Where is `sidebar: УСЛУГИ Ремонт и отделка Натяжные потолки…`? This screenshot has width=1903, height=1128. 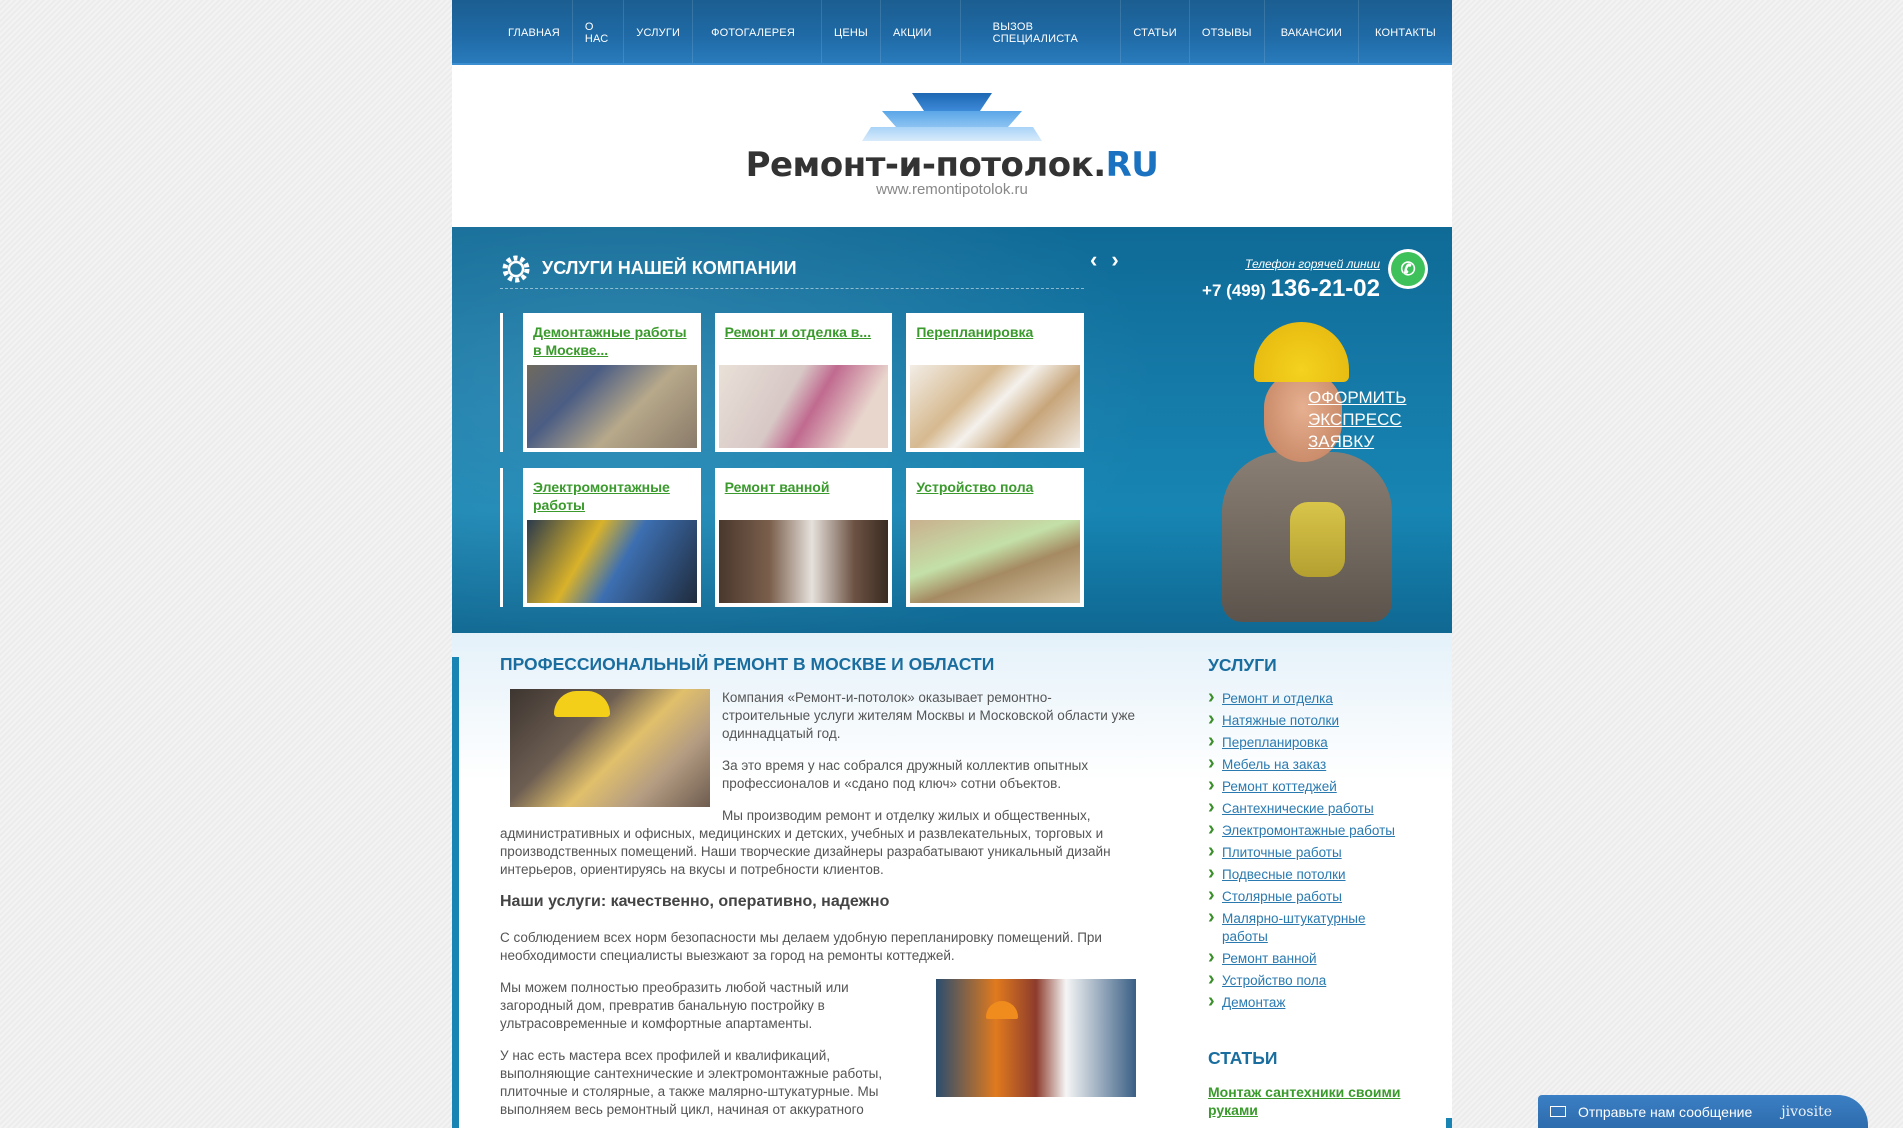
sidebar: УСЛУГИ Ремонт и отделка Натяжные потолки… is located at coordinates (1308, 887).